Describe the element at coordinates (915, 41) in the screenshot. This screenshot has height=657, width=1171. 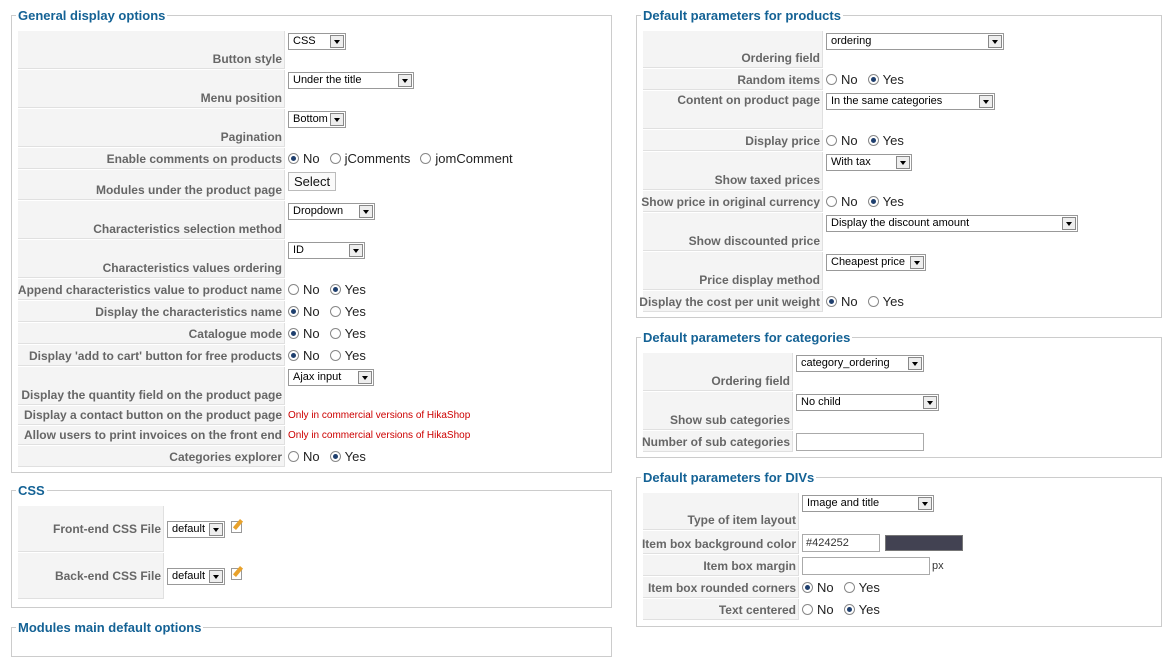
I see `prod-ordering-select: ordering` at that location.